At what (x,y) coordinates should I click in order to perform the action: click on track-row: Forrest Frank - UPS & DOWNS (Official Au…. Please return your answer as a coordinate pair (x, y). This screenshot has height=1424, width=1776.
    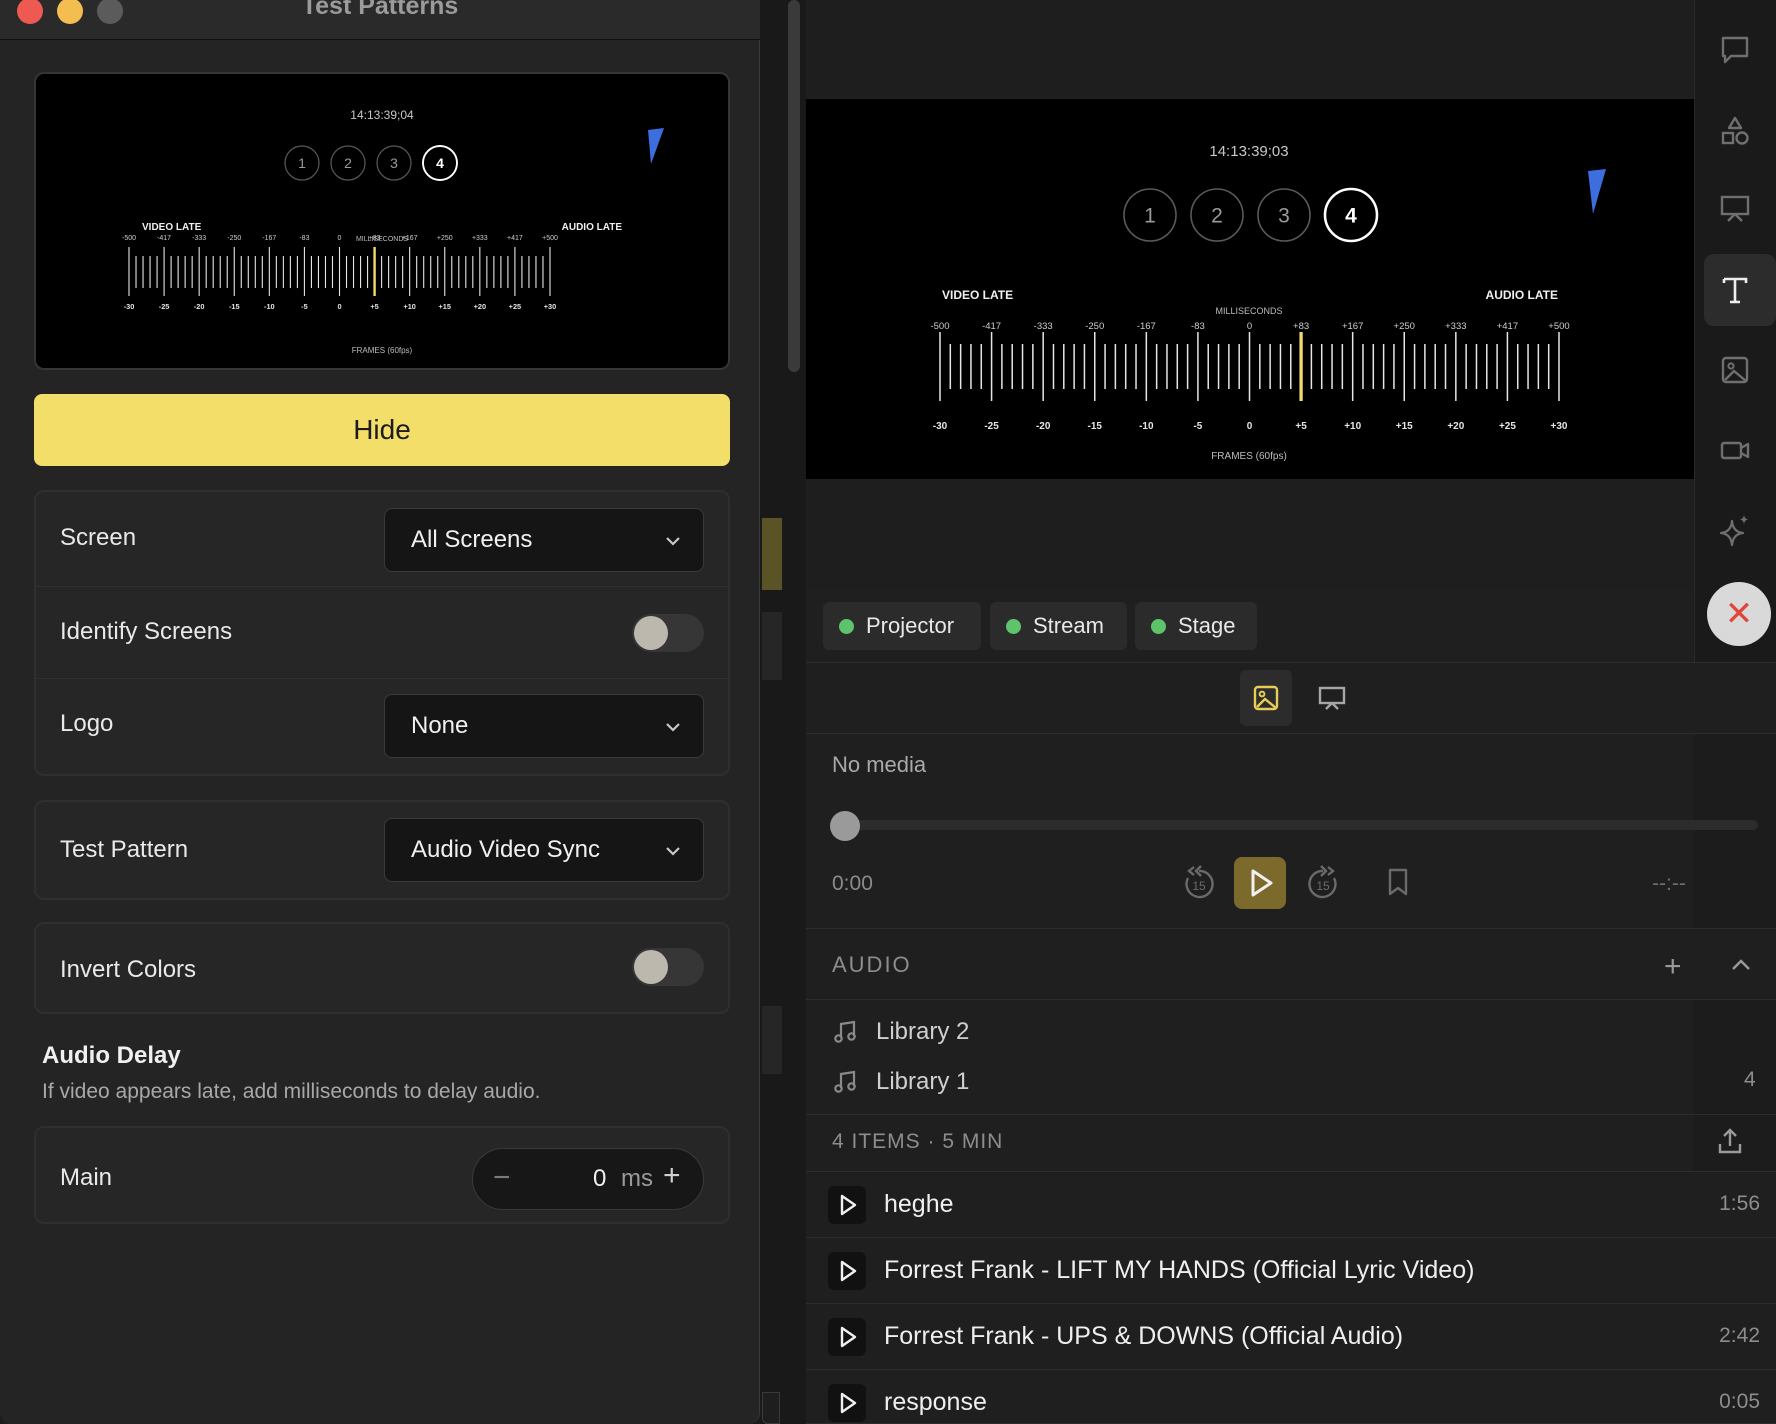
    Looking at the image, I should click on (1291, 1337).